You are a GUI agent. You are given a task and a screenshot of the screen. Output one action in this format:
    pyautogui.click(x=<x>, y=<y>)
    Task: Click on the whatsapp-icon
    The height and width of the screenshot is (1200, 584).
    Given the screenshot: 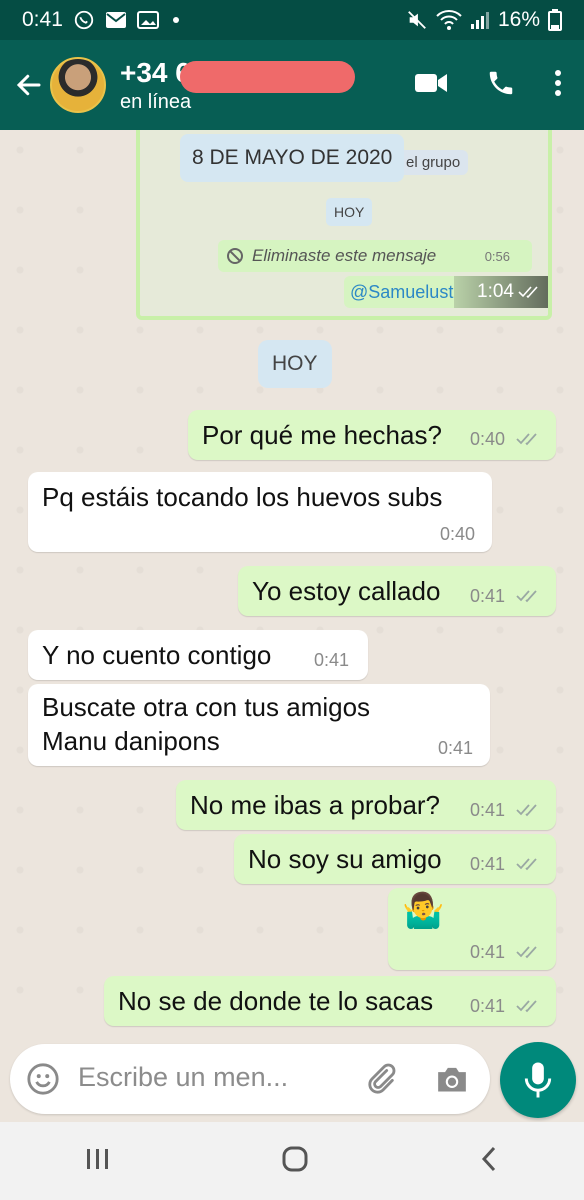 What is the action you would take?
    pyautogui.click(x=84, y=20)
    